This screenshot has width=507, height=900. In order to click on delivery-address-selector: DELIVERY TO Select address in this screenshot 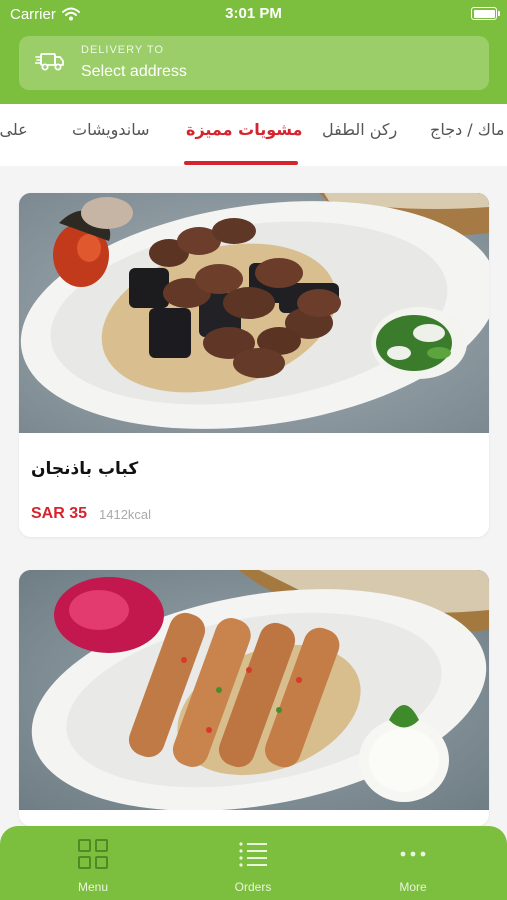, I will do `click(254, 63)`.